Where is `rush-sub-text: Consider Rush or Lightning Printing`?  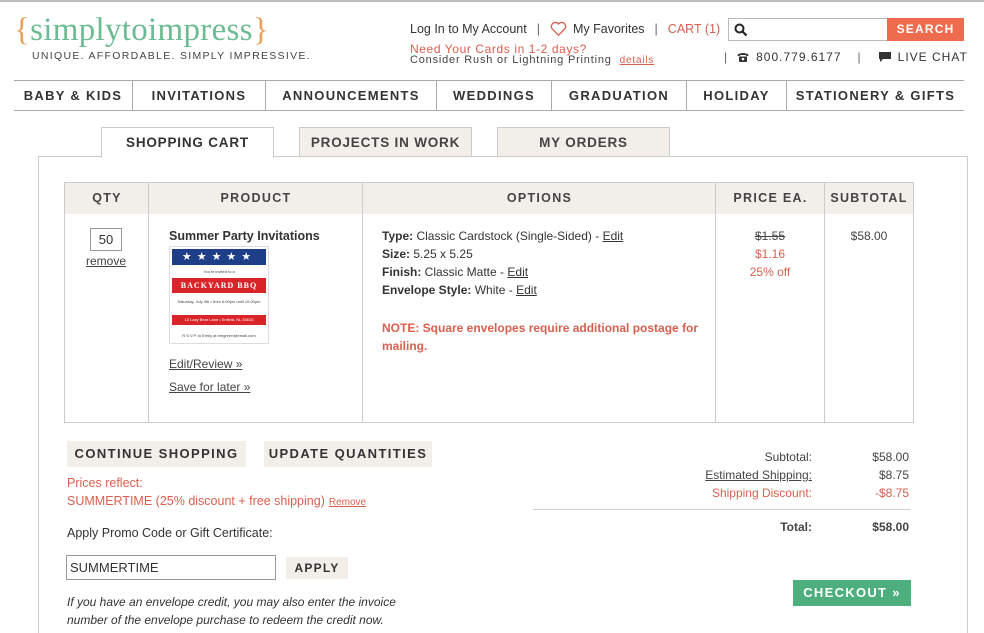 rush-sub-text: Consider Rush or Lightning Printing is located at coordinates (511, 60).